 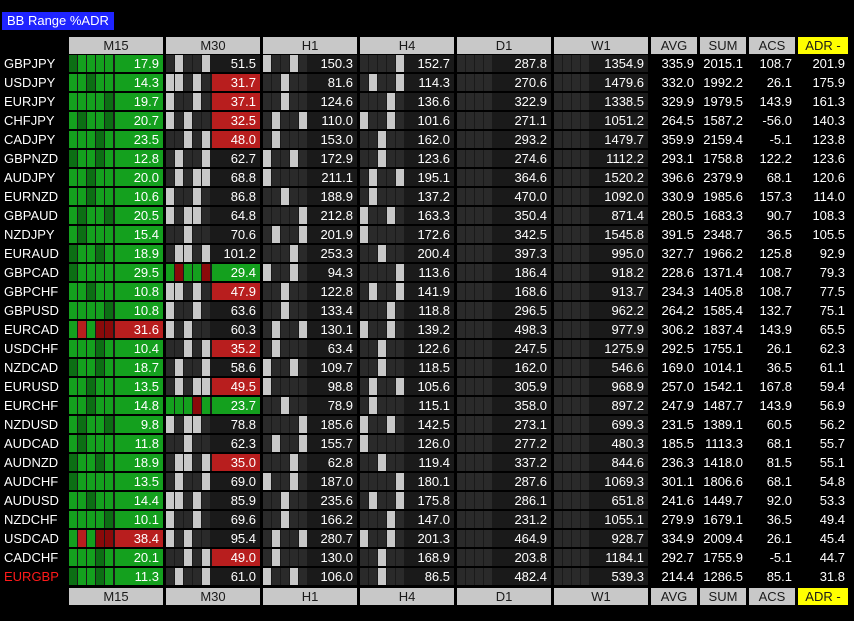 What do you see at coordinates (35, 158) in the screenshot?
I see `symbol-label: GBPNZD` at bounding box center [35, 158].